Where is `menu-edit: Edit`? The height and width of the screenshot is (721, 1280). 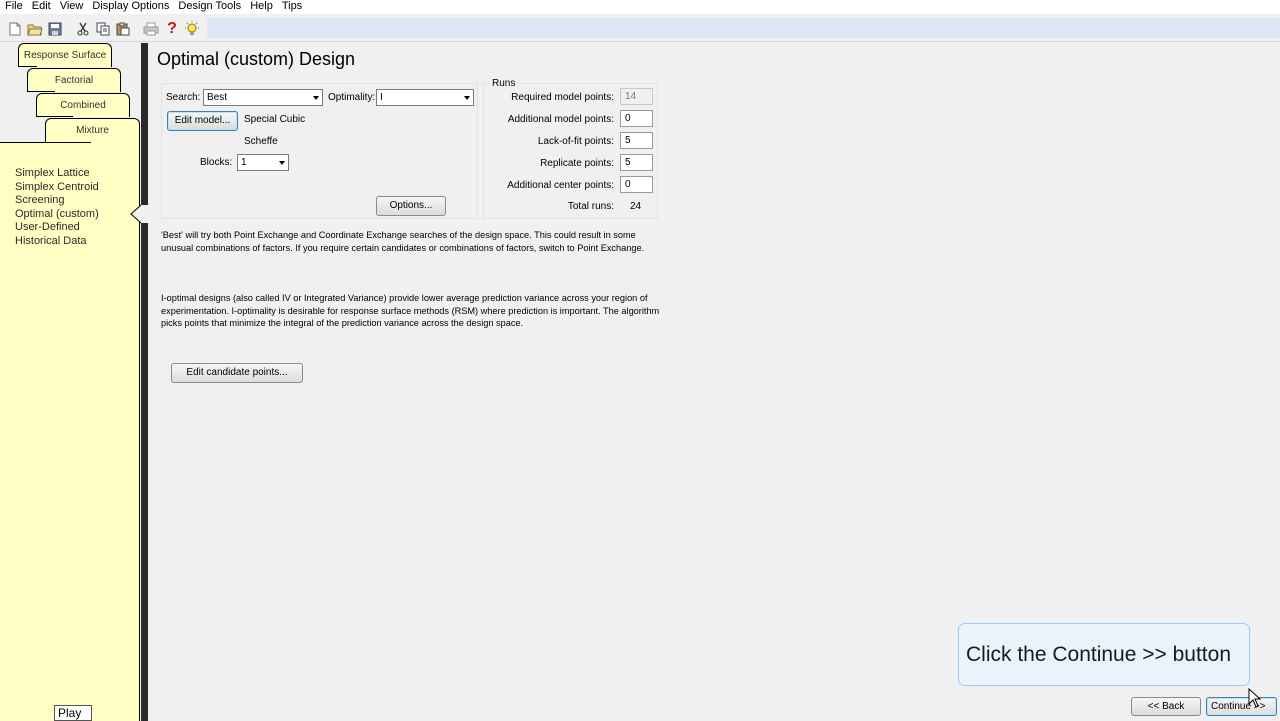 menu-edit: Edit is located at coordinates (41, 6).